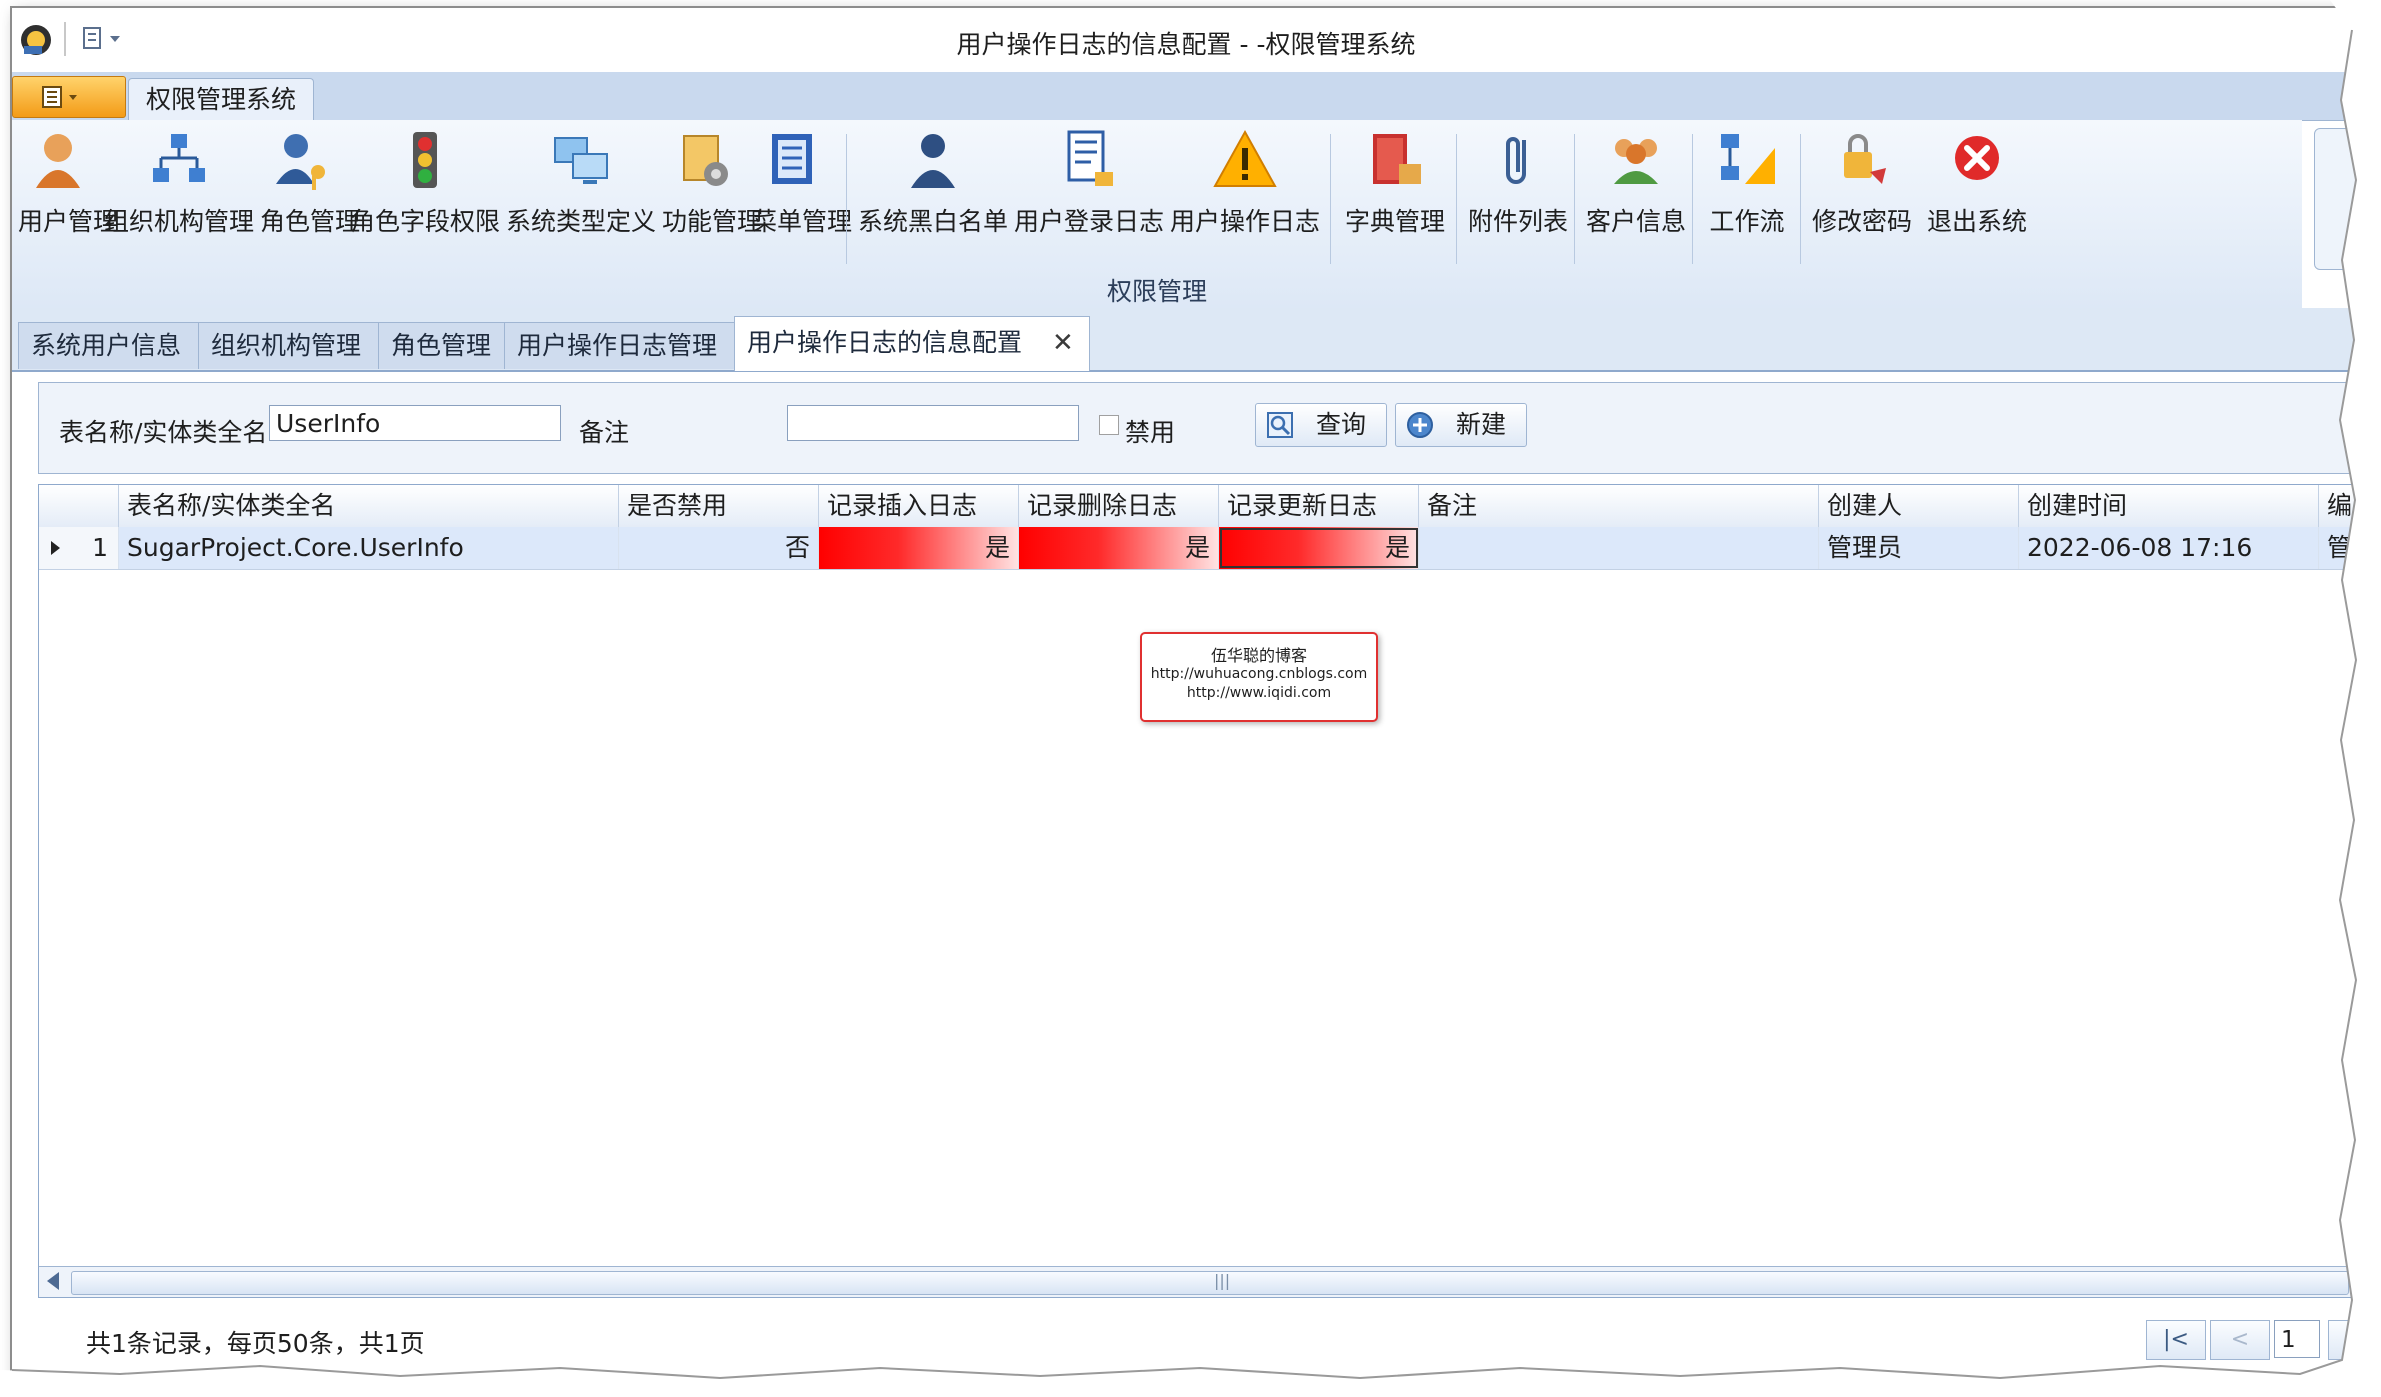  What do you see at coordinates (2169, 506) in the screenshot?
I see `column-header-created-time: 创建时间` at bounding box center [2169, 506].